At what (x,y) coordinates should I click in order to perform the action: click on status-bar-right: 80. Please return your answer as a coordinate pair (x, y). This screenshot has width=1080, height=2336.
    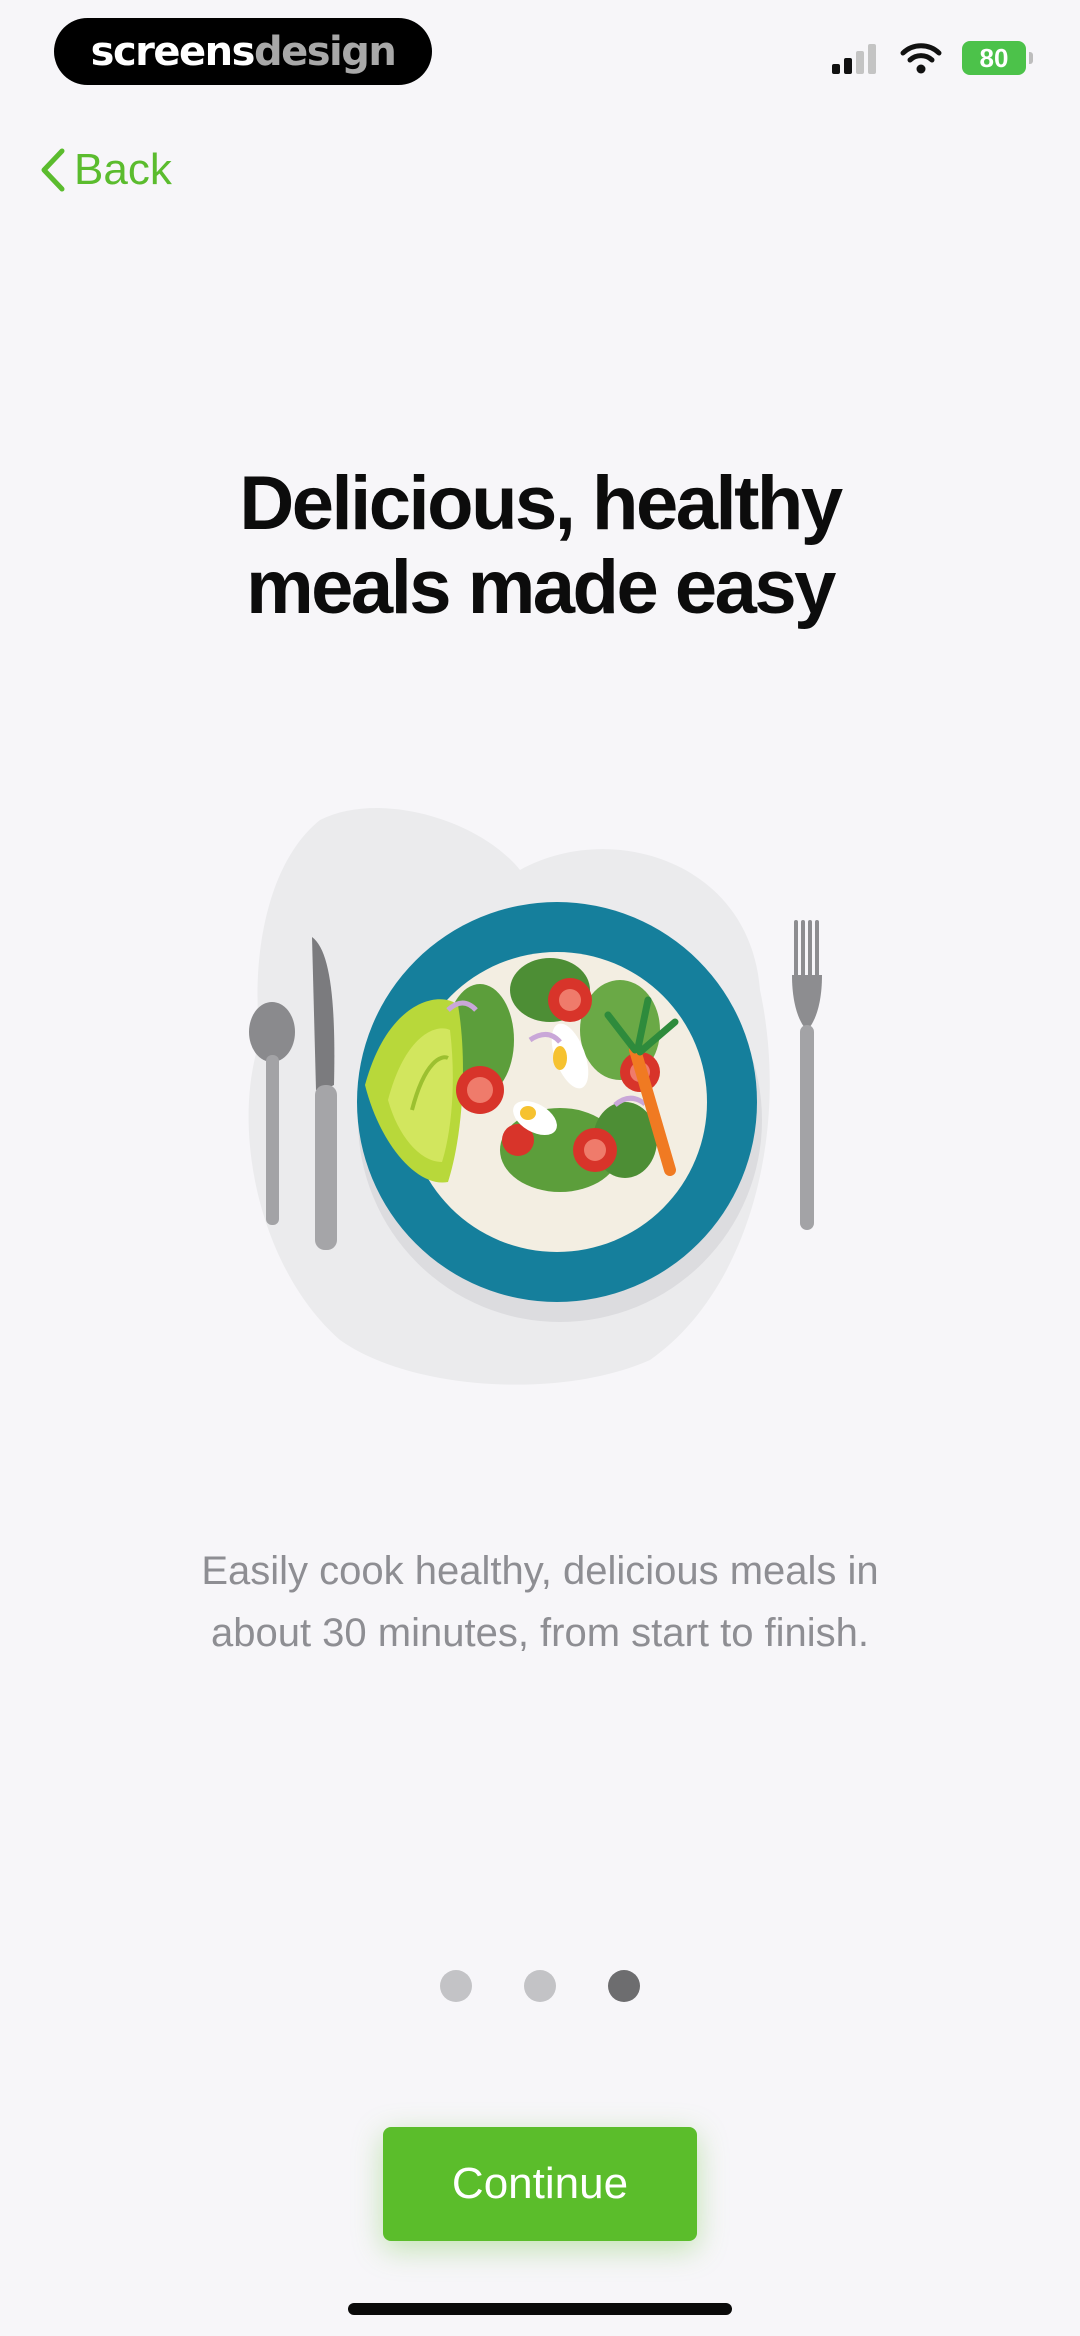
    Looking at the image, I should click on (932, 58).